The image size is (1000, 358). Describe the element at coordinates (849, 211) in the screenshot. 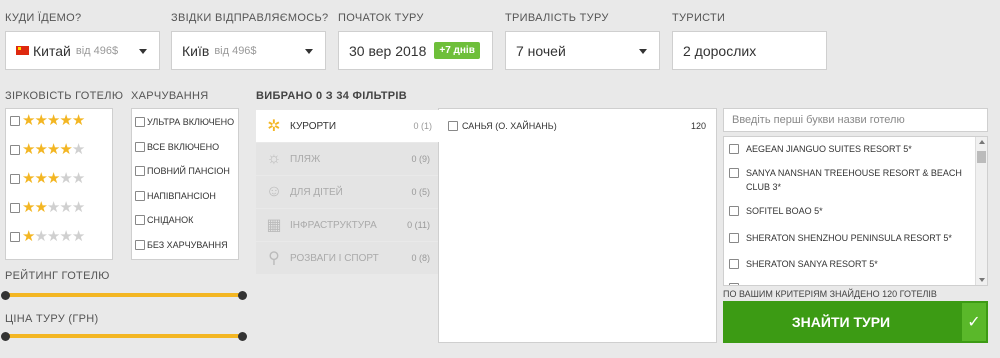

I see `hotel-option: SOFITEL BOAO 5*` at that location.